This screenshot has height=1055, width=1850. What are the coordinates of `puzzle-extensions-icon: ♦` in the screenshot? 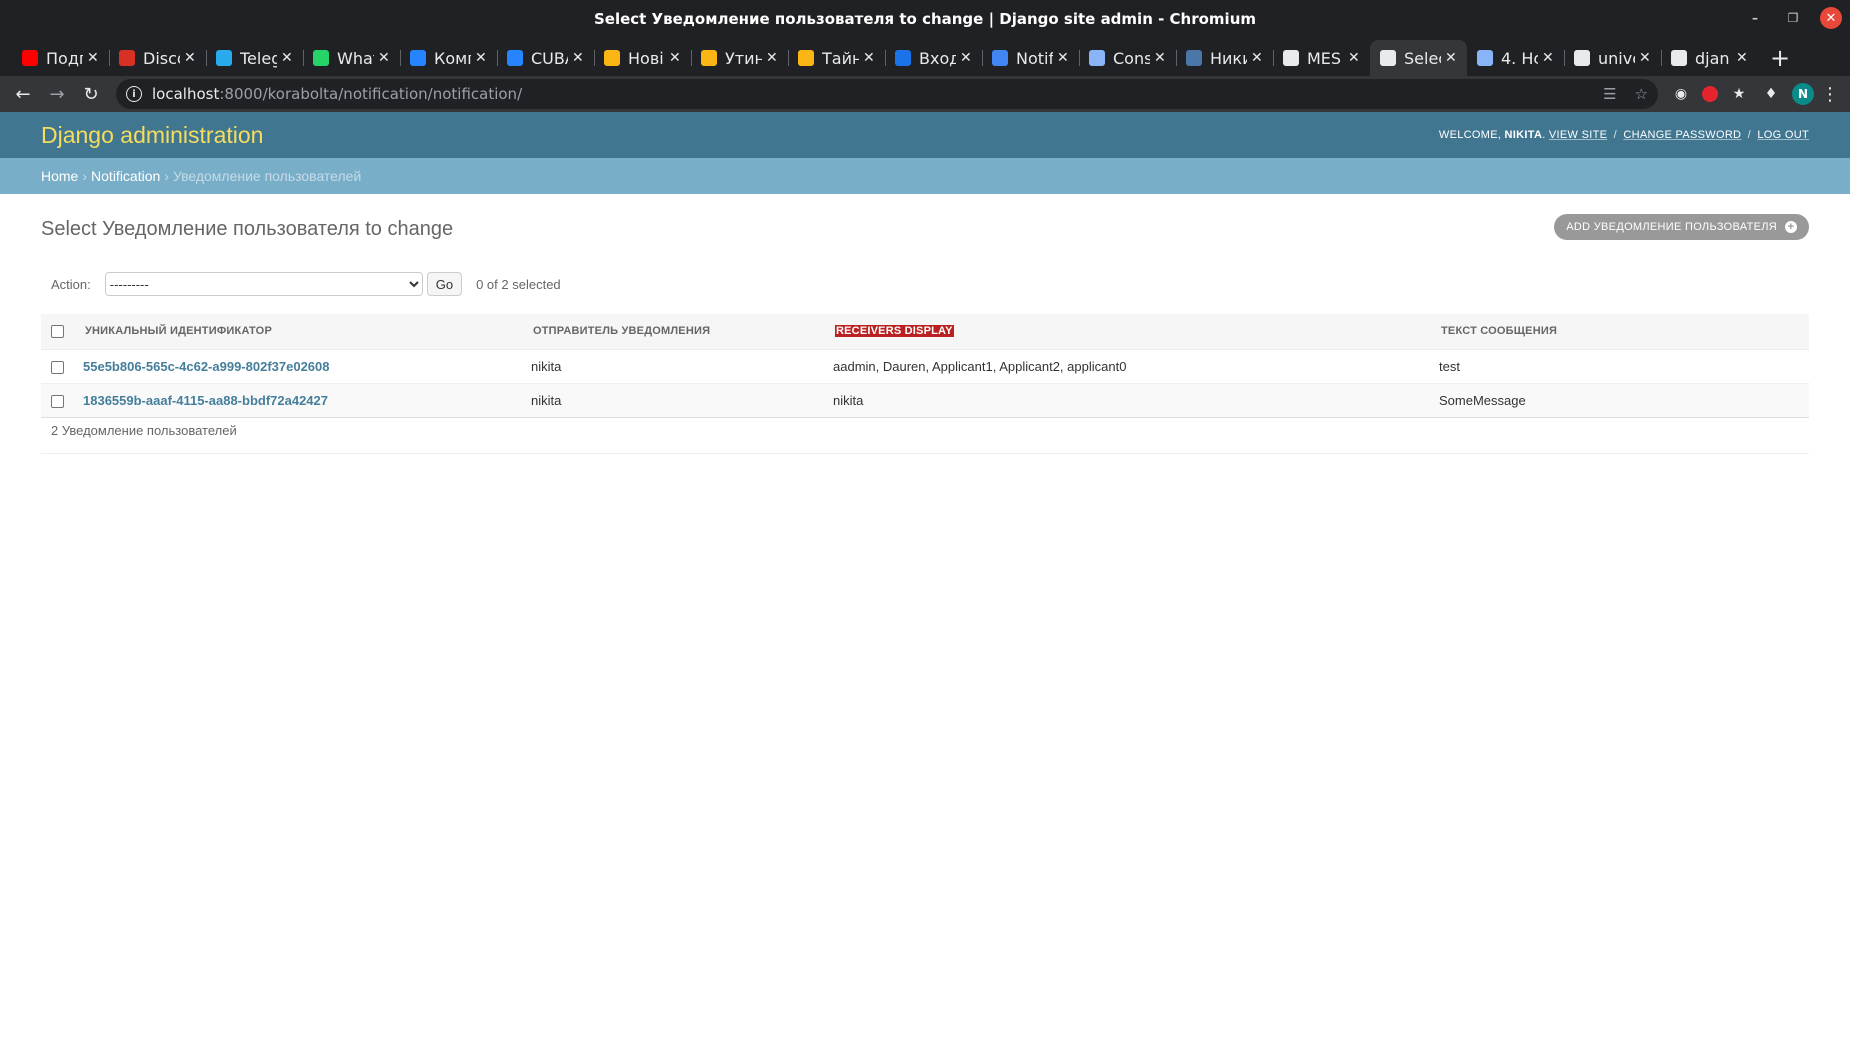 It's located at (1771, 94).